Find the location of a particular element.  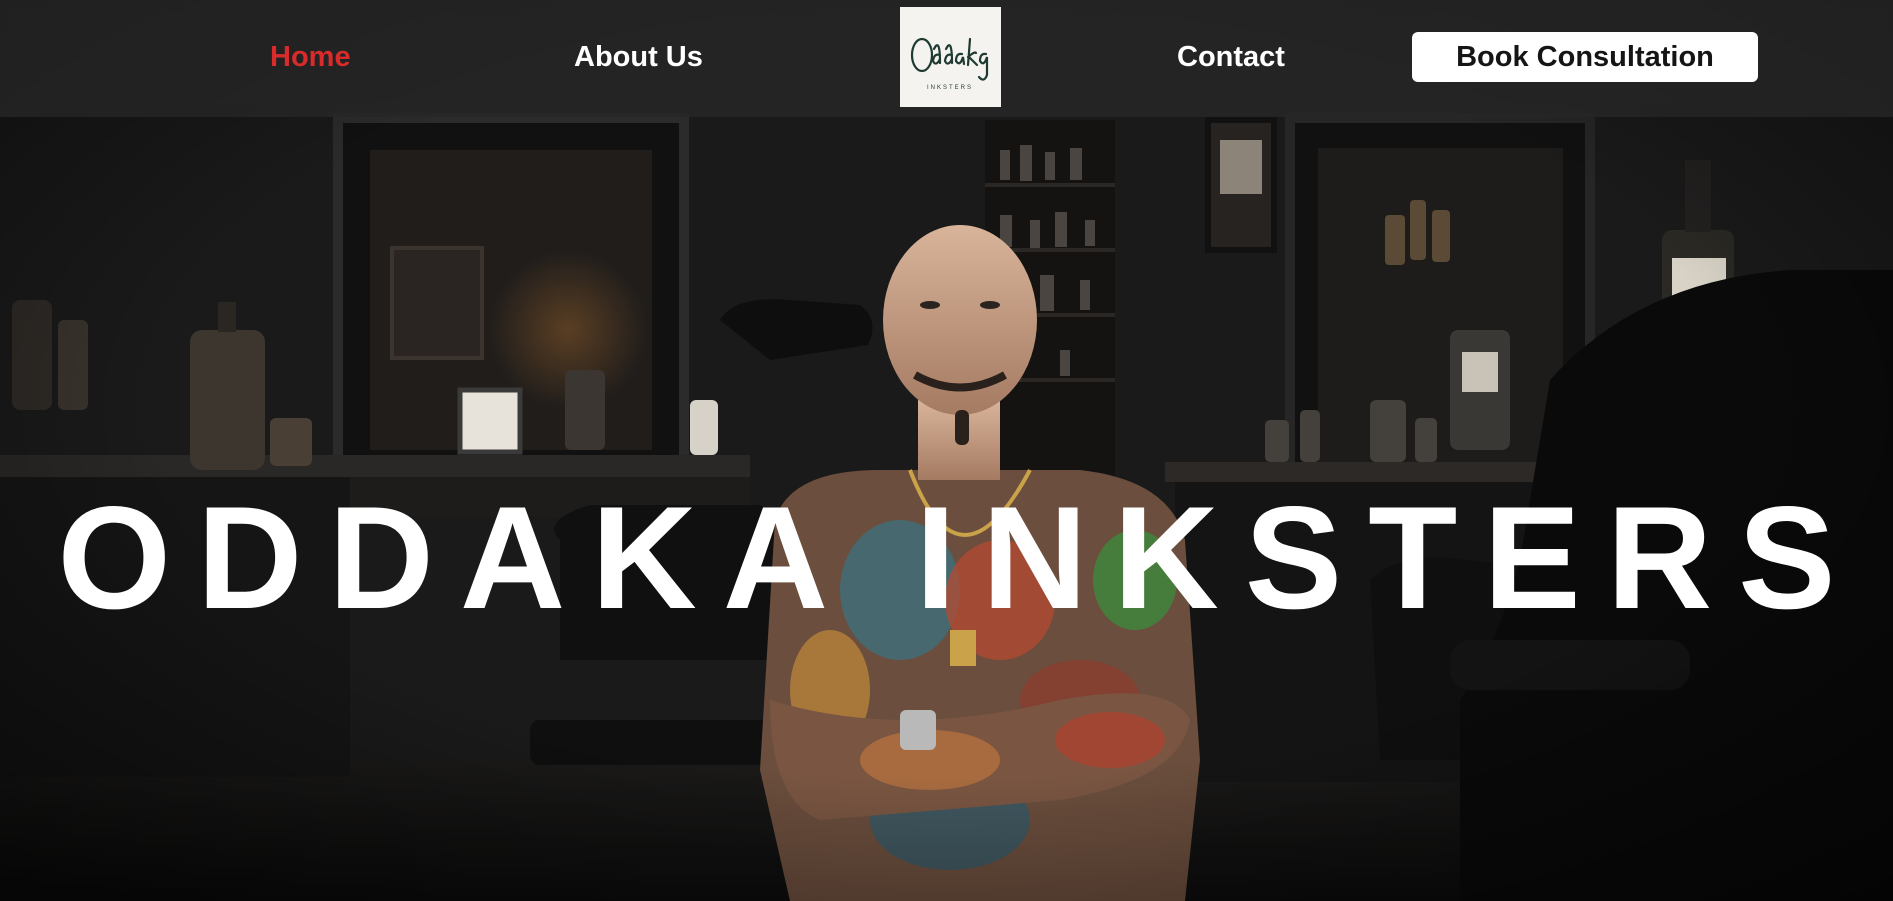

svg-text: INKSTERS is located at coordinates (950, 88).